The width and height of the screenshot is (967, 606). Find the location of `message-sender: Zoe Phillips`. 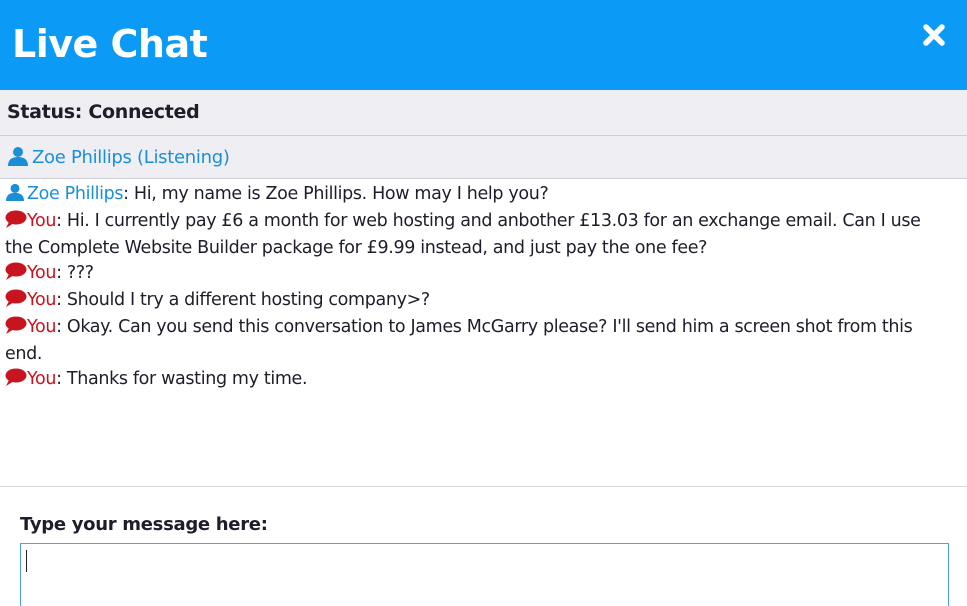

message-sender: Zoe Phillips is located at coordinates (75, 194).